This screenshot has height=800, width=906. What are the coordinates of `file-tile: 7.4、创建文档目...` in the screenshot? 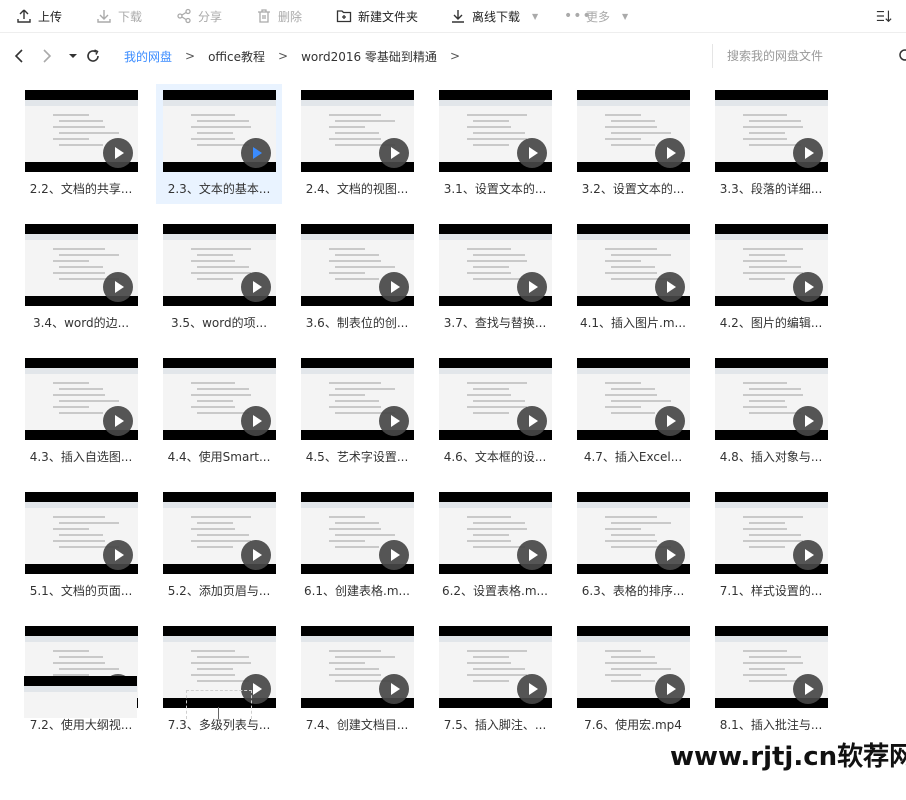 It's located at (357, 680).